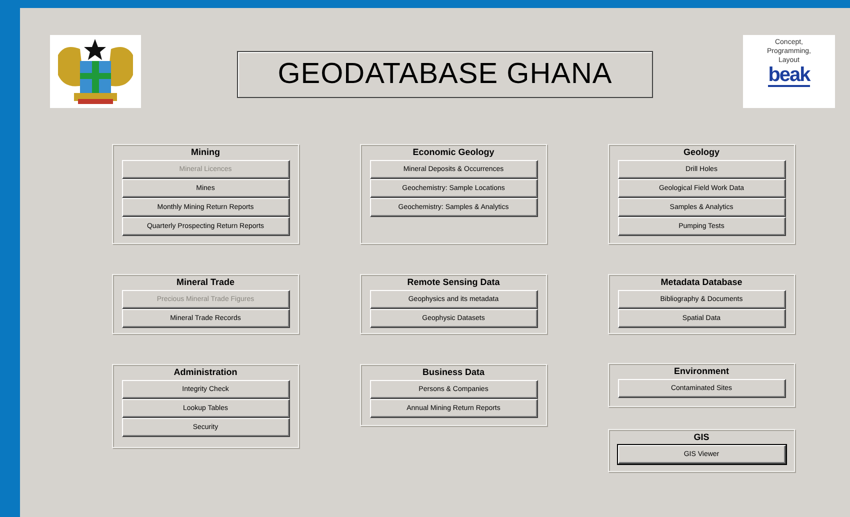 The height and width of the screenshot is (517, 850). What do you see at coordinates (205, 152) in the screenshot?
I see `group-title: Mining` at bounding box center [205, 152].